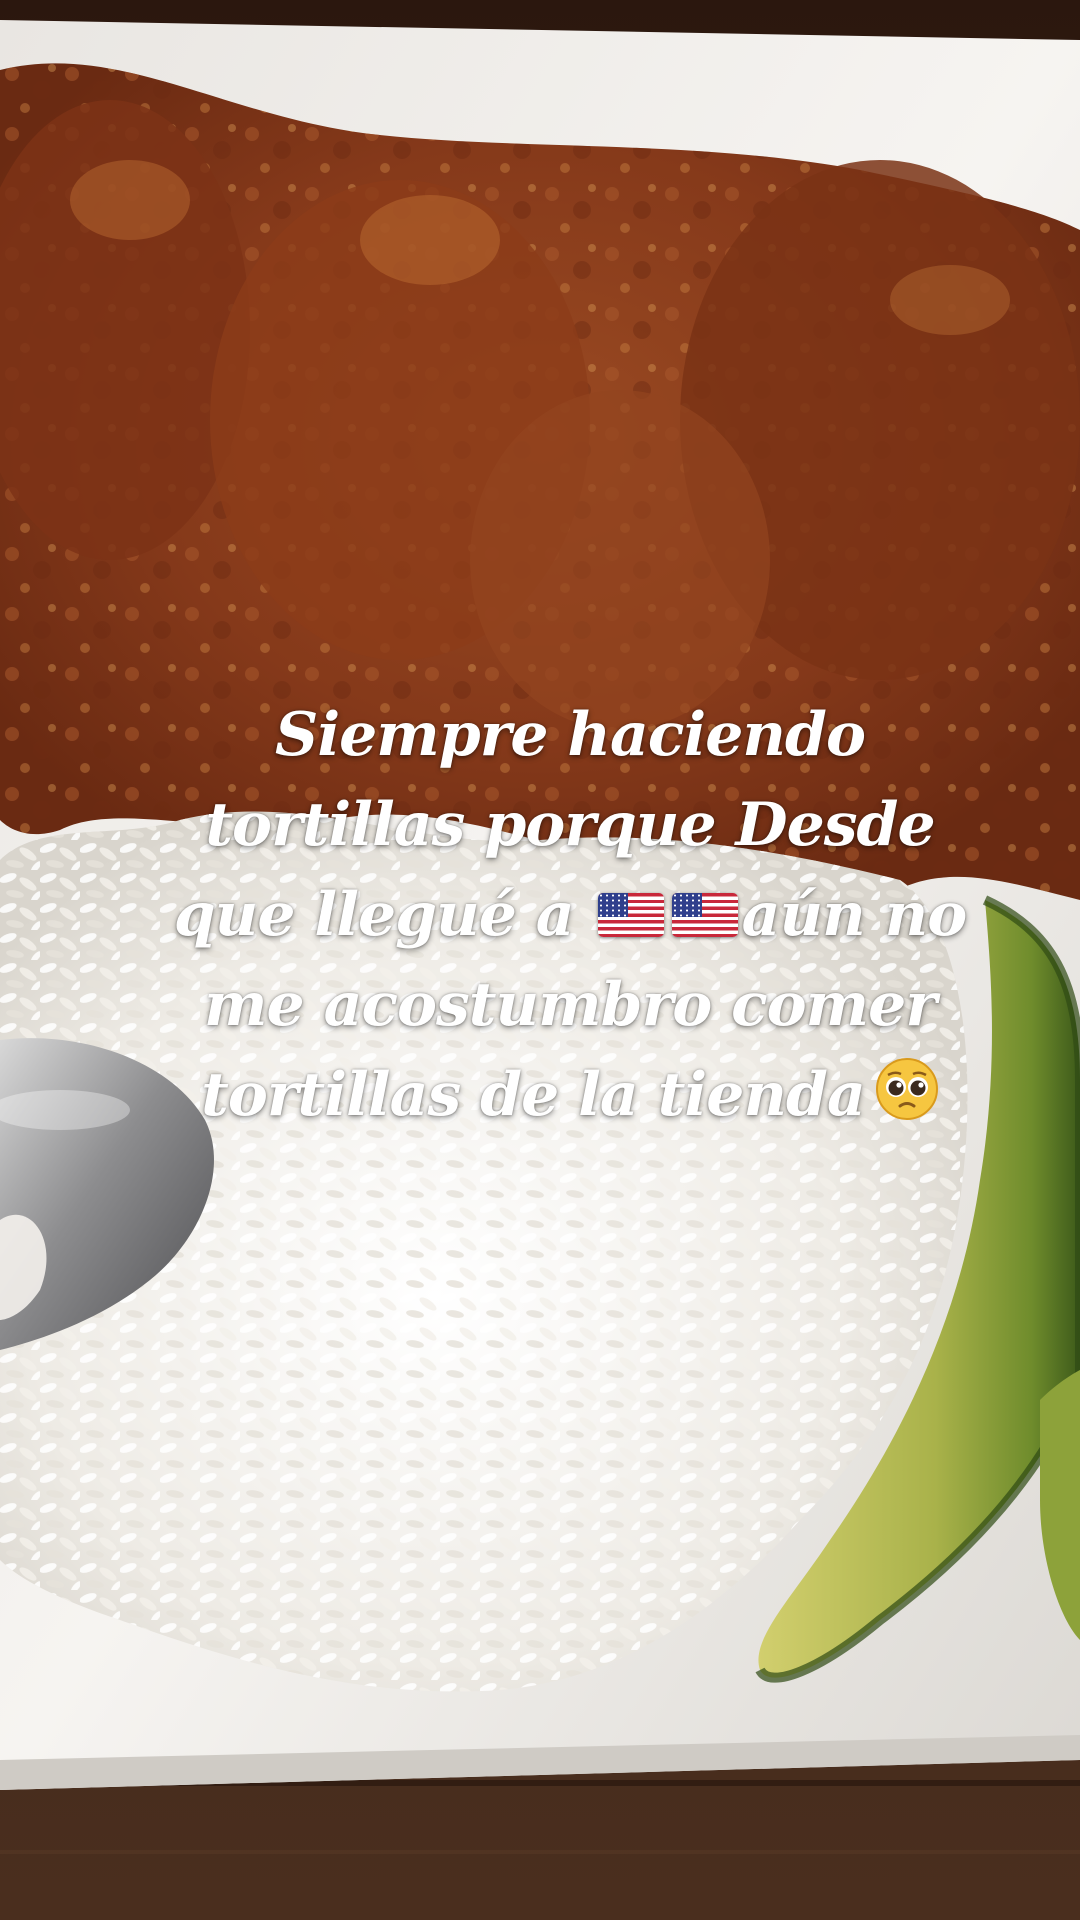 The image size is (1080, 1920). I want to click on pleading-face-icon, so click(907, 1088).